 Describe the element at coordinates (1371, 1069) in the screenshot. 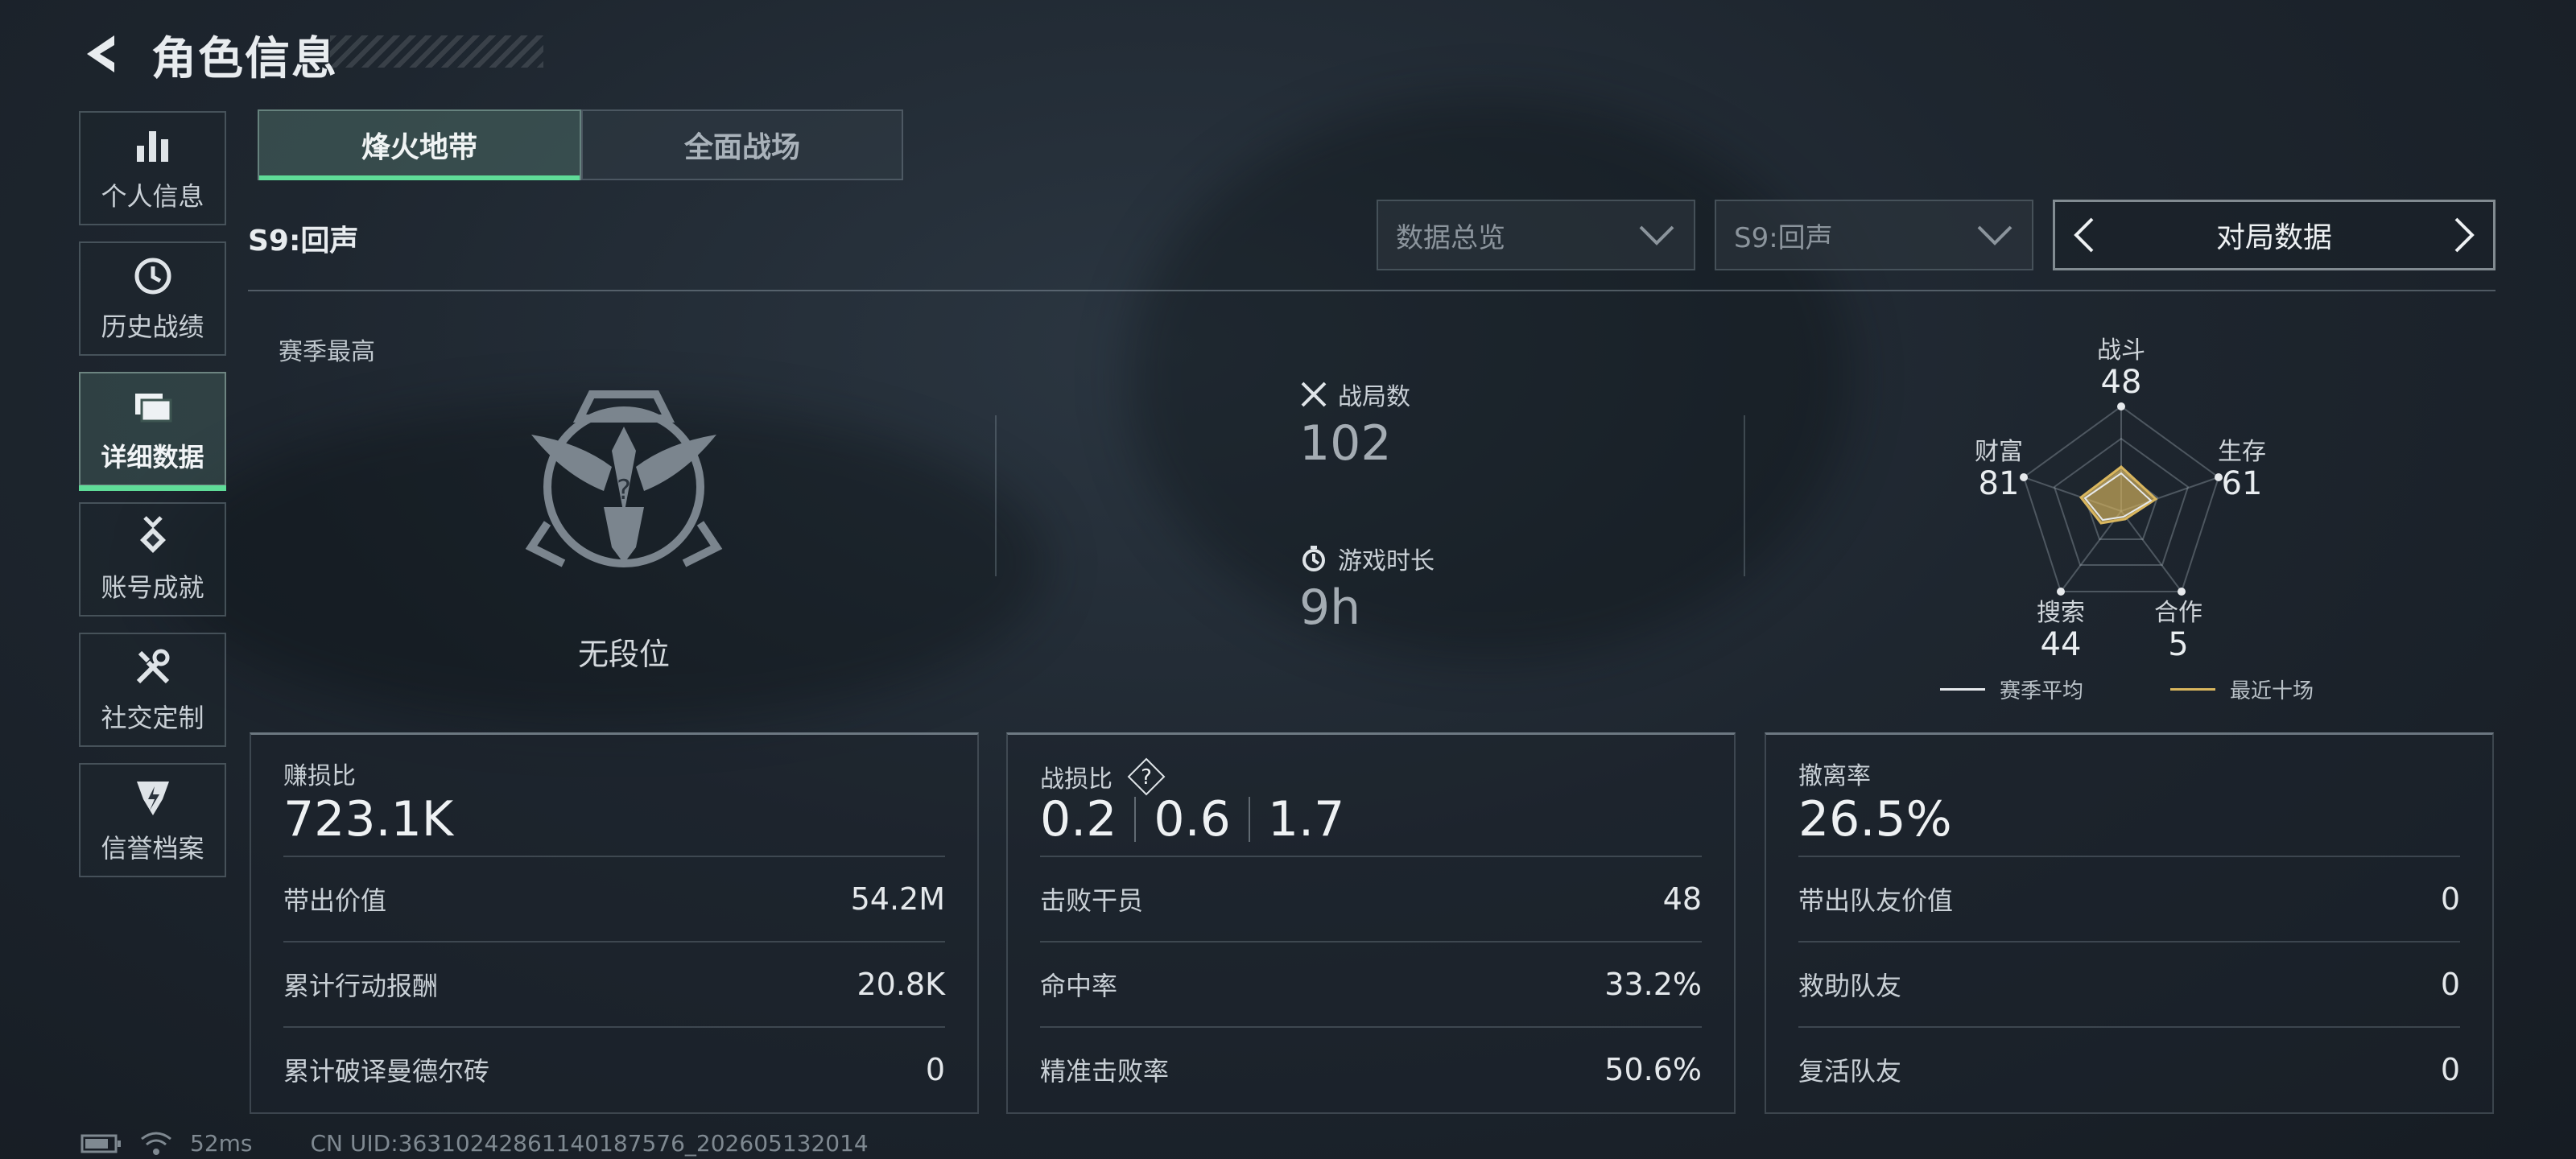

I see `stat-row: 精准击败率 50.6%` at that location.